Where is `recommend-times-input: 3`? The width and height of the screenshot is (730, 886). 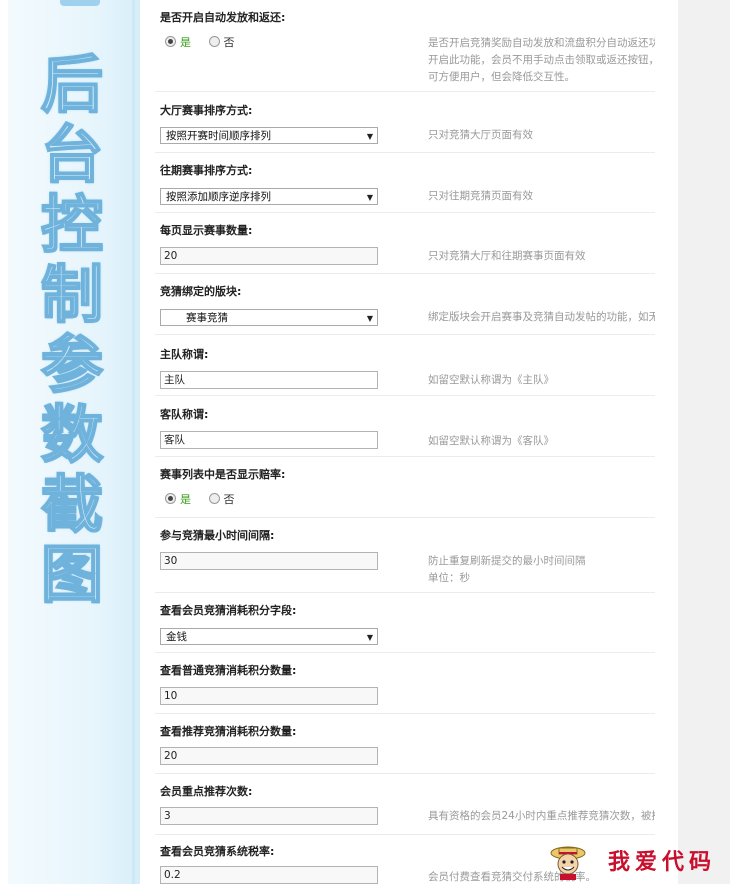
recommend-times-input: 3 is located at coordinates (269, 816).